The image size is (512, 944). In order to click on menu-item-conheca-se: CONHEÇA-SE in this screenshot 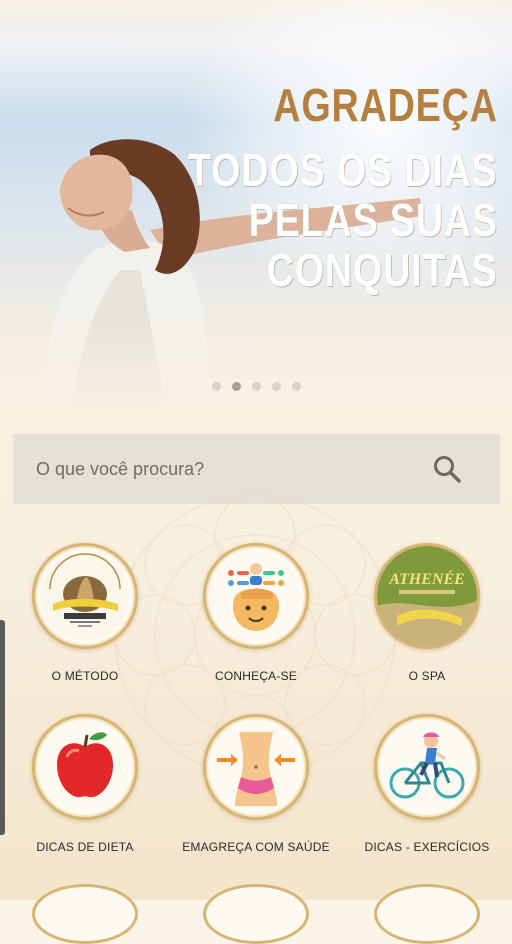, I will do `click(256, 613)`.